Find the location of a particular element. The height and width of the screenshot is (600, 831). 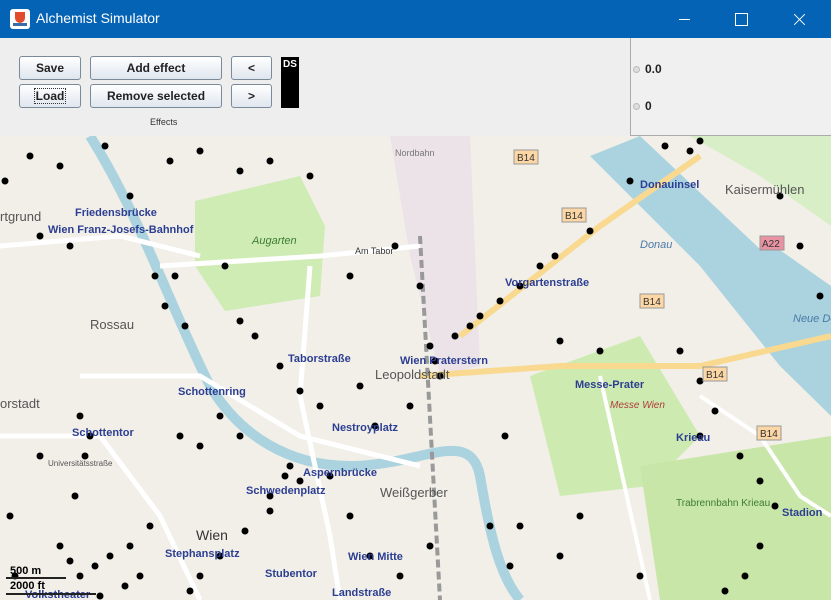

map-label: Neue Donau is located at coordinates (812, 319).